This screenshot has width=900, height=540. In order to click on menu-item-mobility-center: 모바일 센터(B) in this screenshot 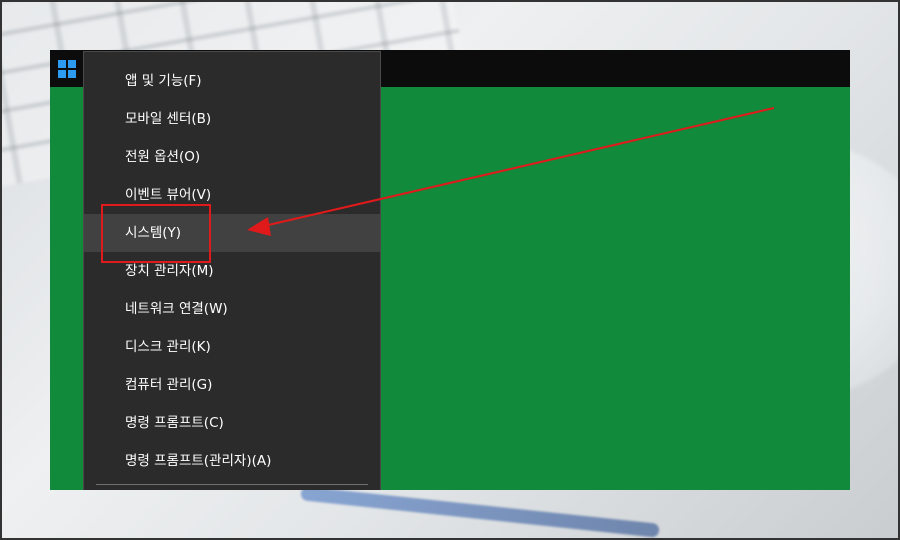, I will do `click(232, 119)`.